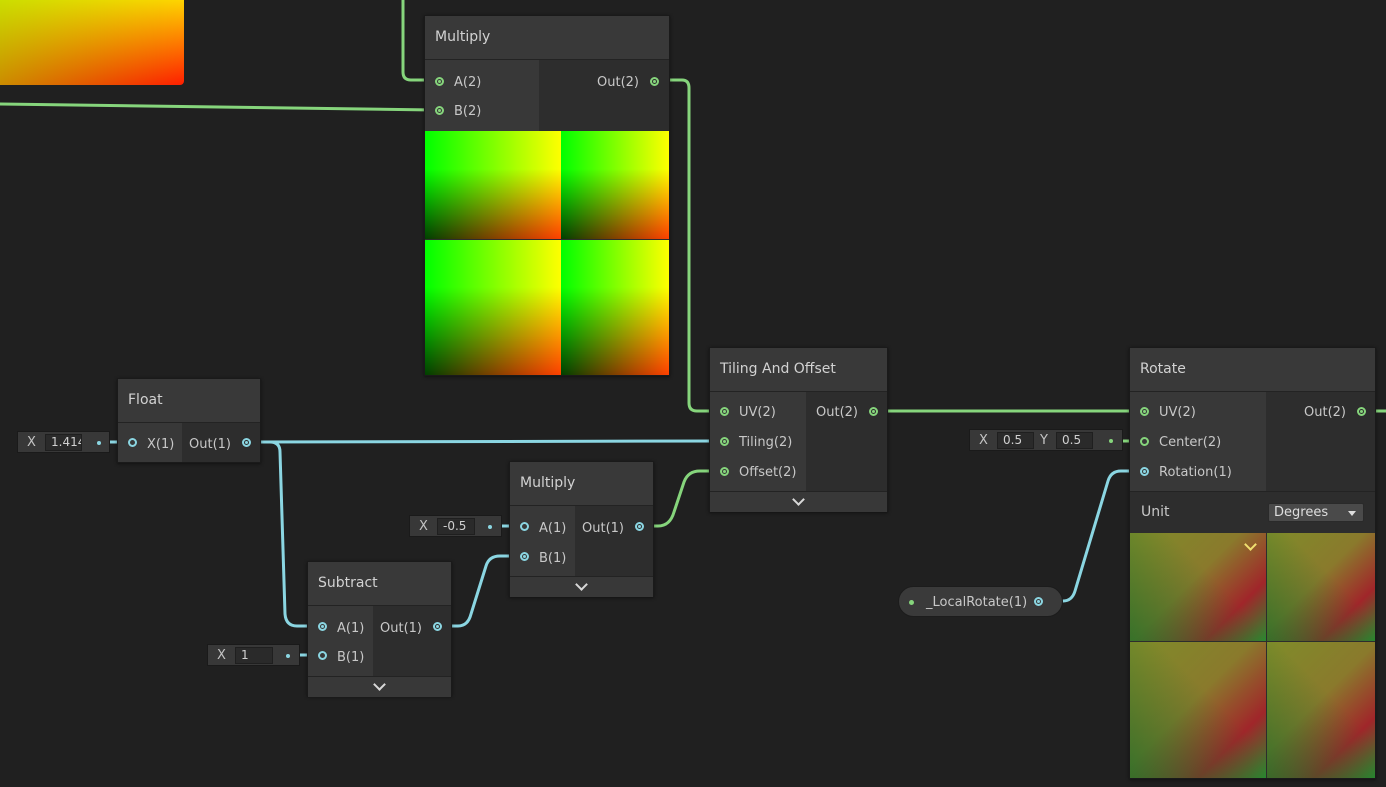 The height and width of the screenshot is (787, 1386). What do you see at coordinates (1252, 370) in the screenshot?
I see `node-title: Rotate` at bounding box center [1252, 370].